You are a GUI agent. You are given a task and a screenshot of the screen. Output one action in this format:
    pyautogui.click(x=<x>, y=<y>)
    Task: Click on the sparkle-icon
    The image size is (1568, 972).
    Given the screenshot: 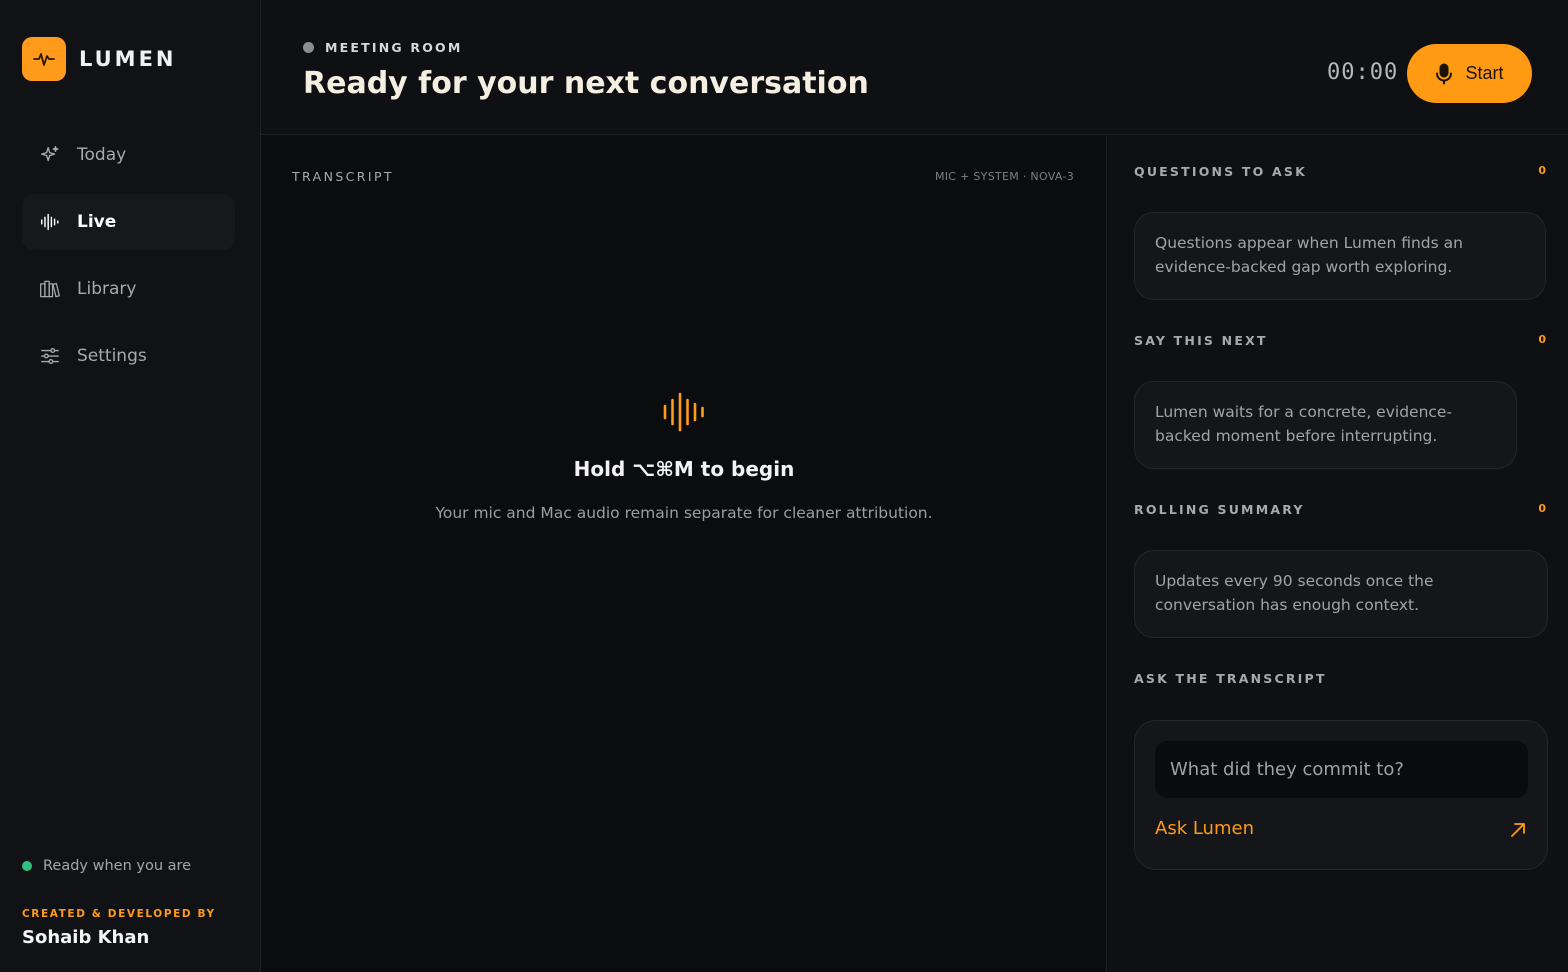 What is the action you would take?
    pyautogui.click(x=50, y=155)
    